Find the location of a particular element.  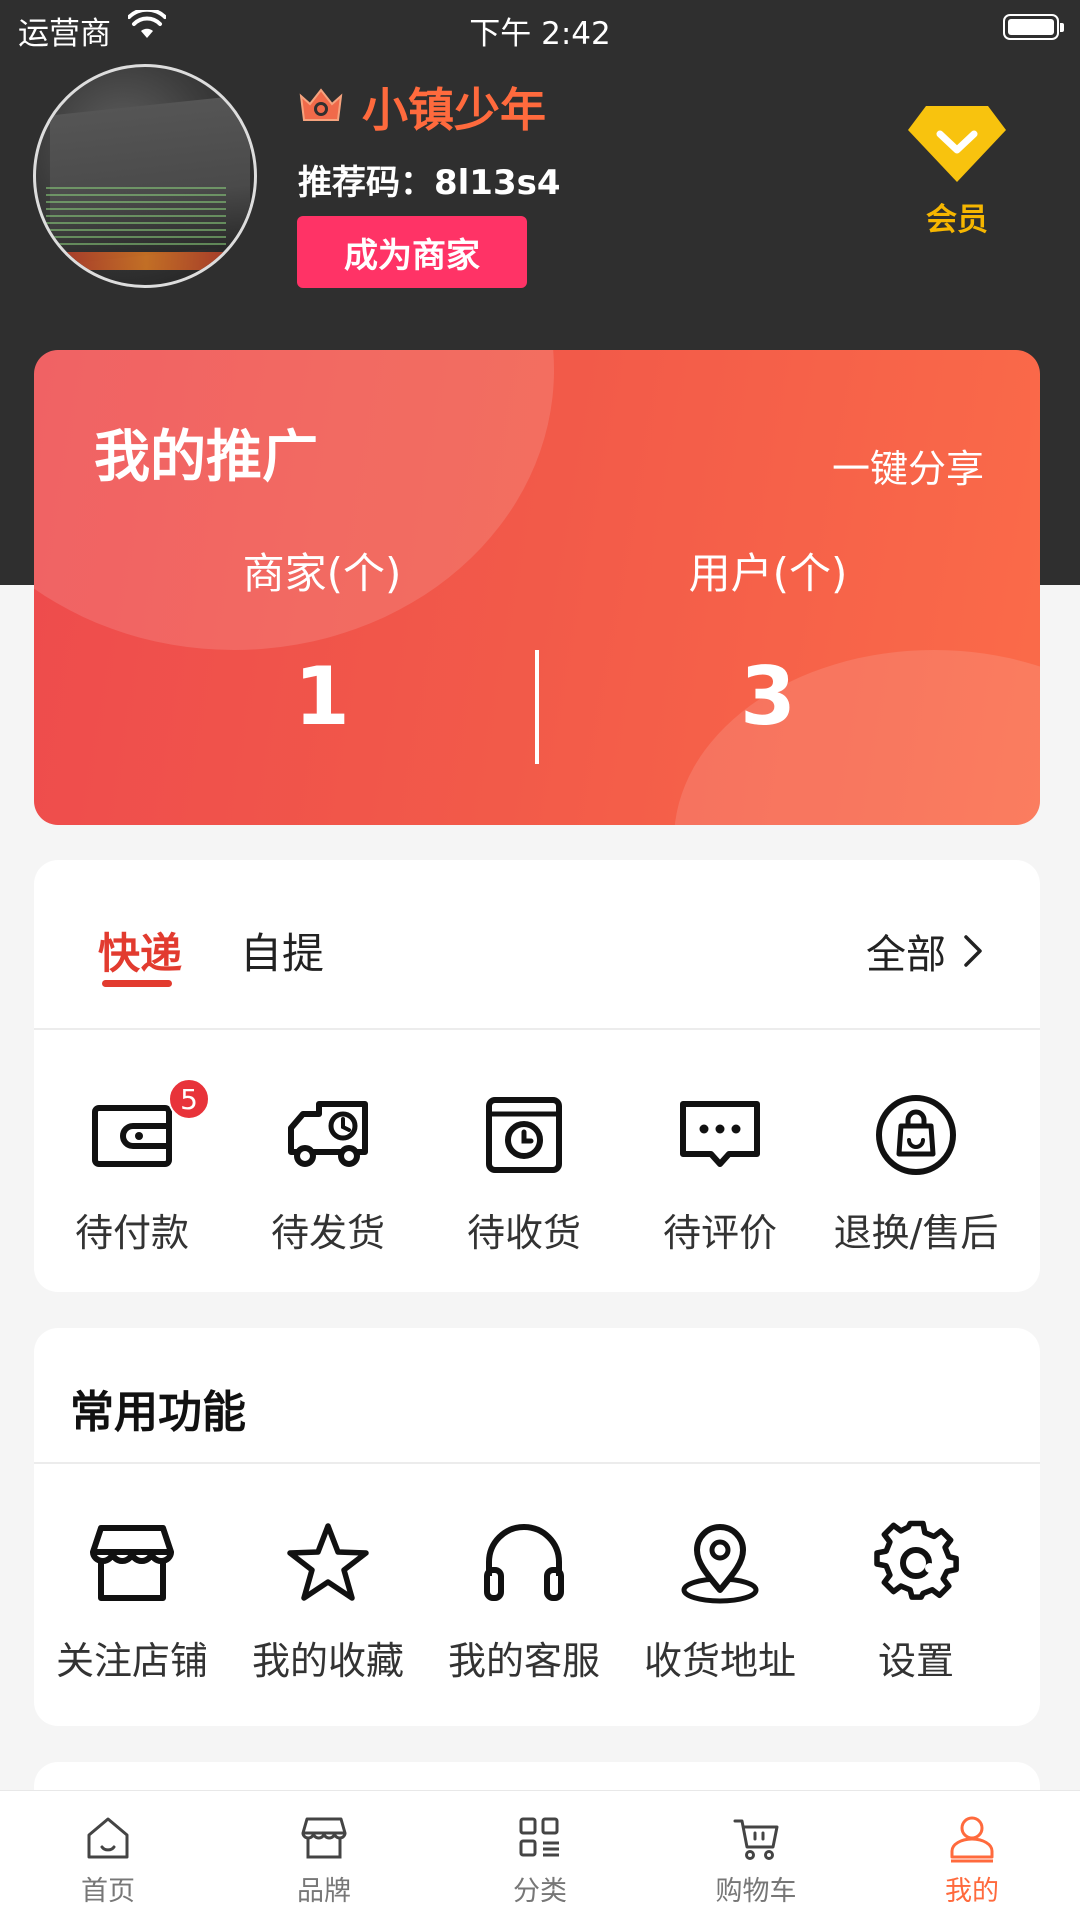

all-orders-link: 全部 is located at coordinates (926, 951).